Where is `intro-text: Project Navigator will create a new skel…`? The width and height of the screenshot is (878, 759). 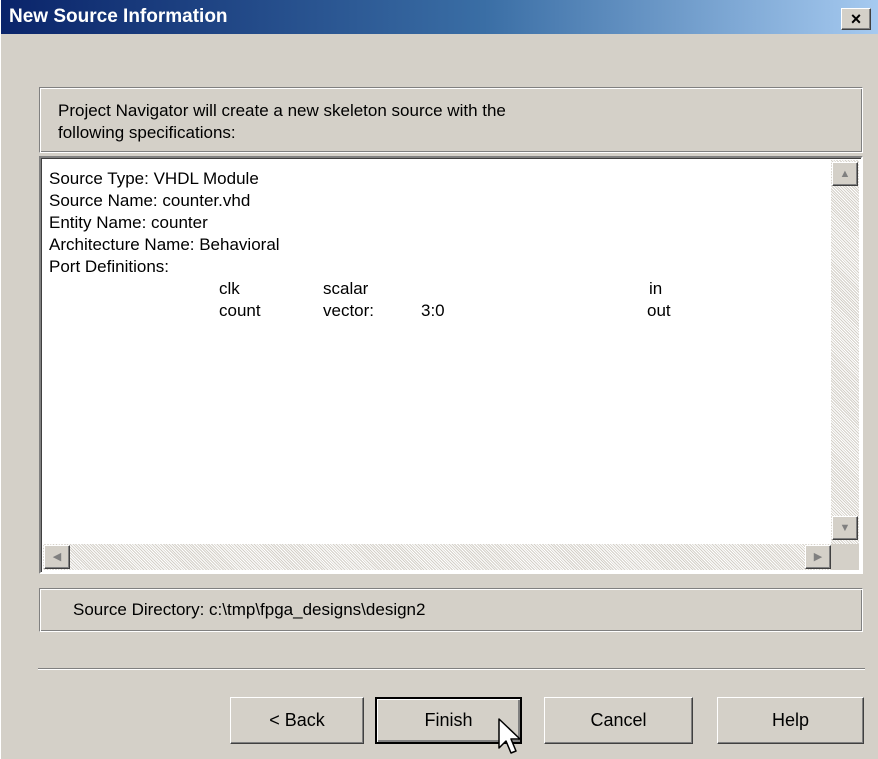 intro-text: Project Navigator will create a new skel… is located at coordinates (448, 122).